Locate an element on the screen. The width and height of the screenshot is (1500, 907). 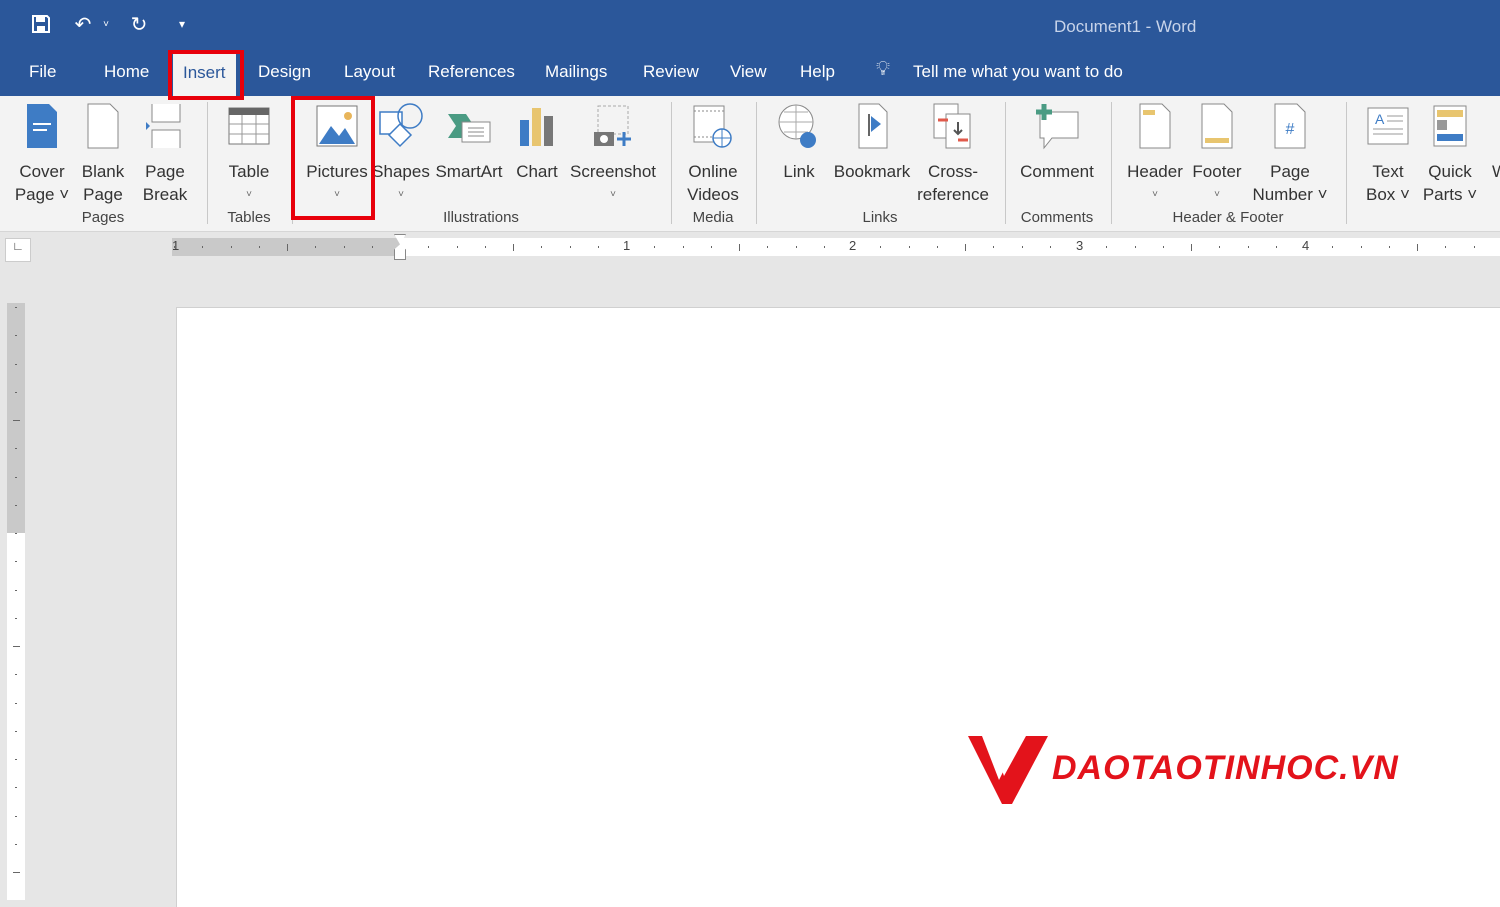
tab-layout: Layout is located at coordinates (369, 72).